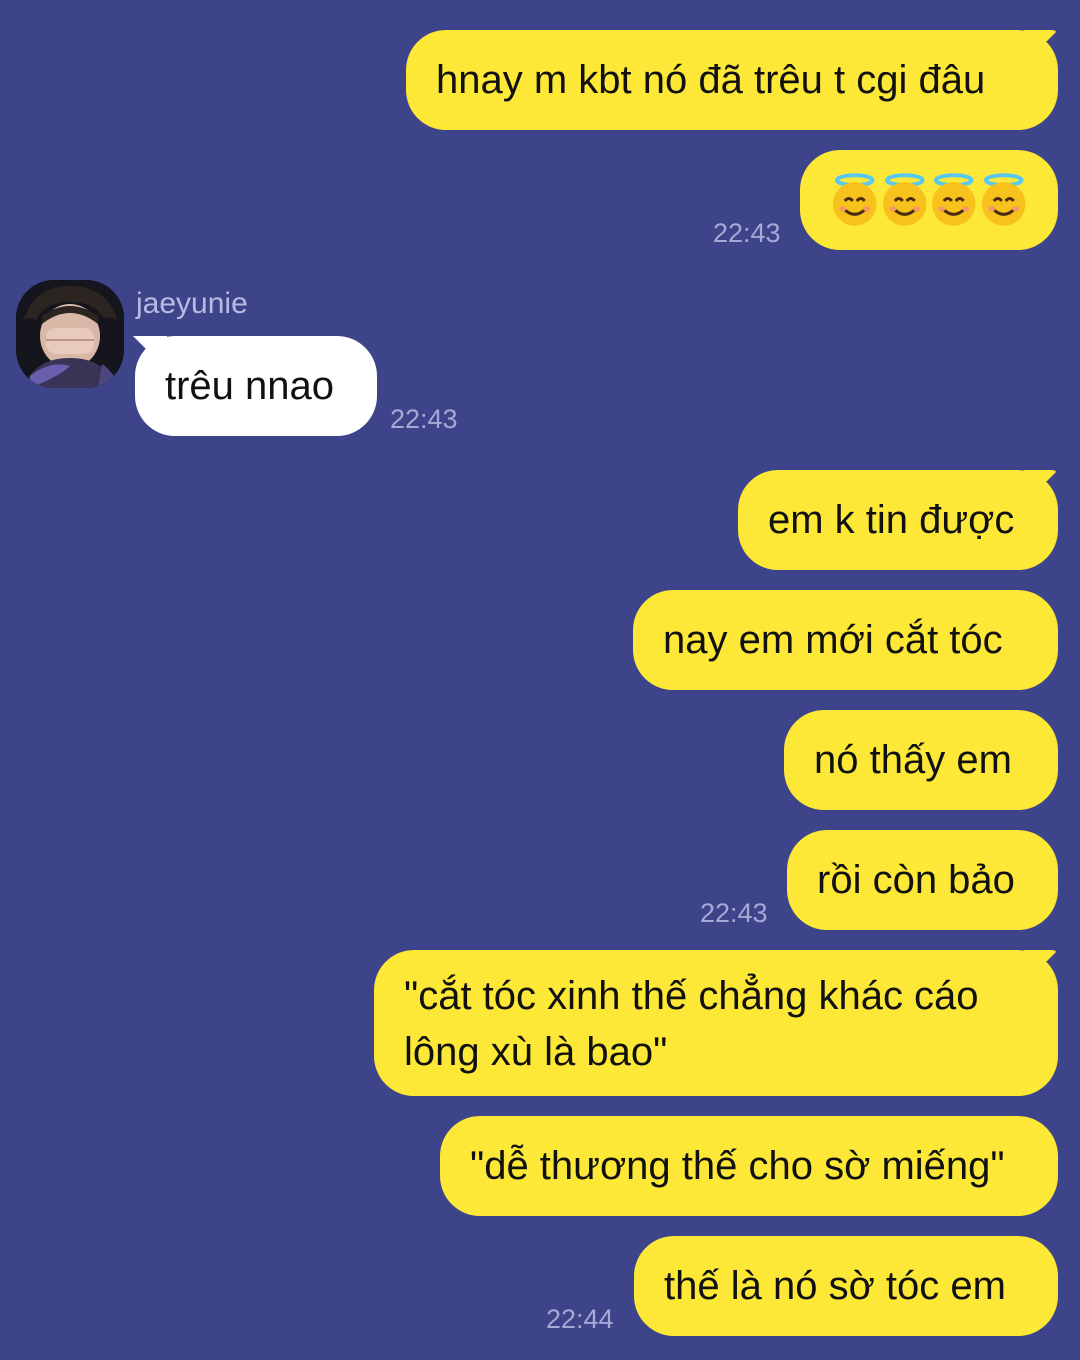 This screenshot has width=1080, height=1360. Describe the element at coordinates (891, 520) in the screenshot. I see `message-text: em k tin được` at that location.